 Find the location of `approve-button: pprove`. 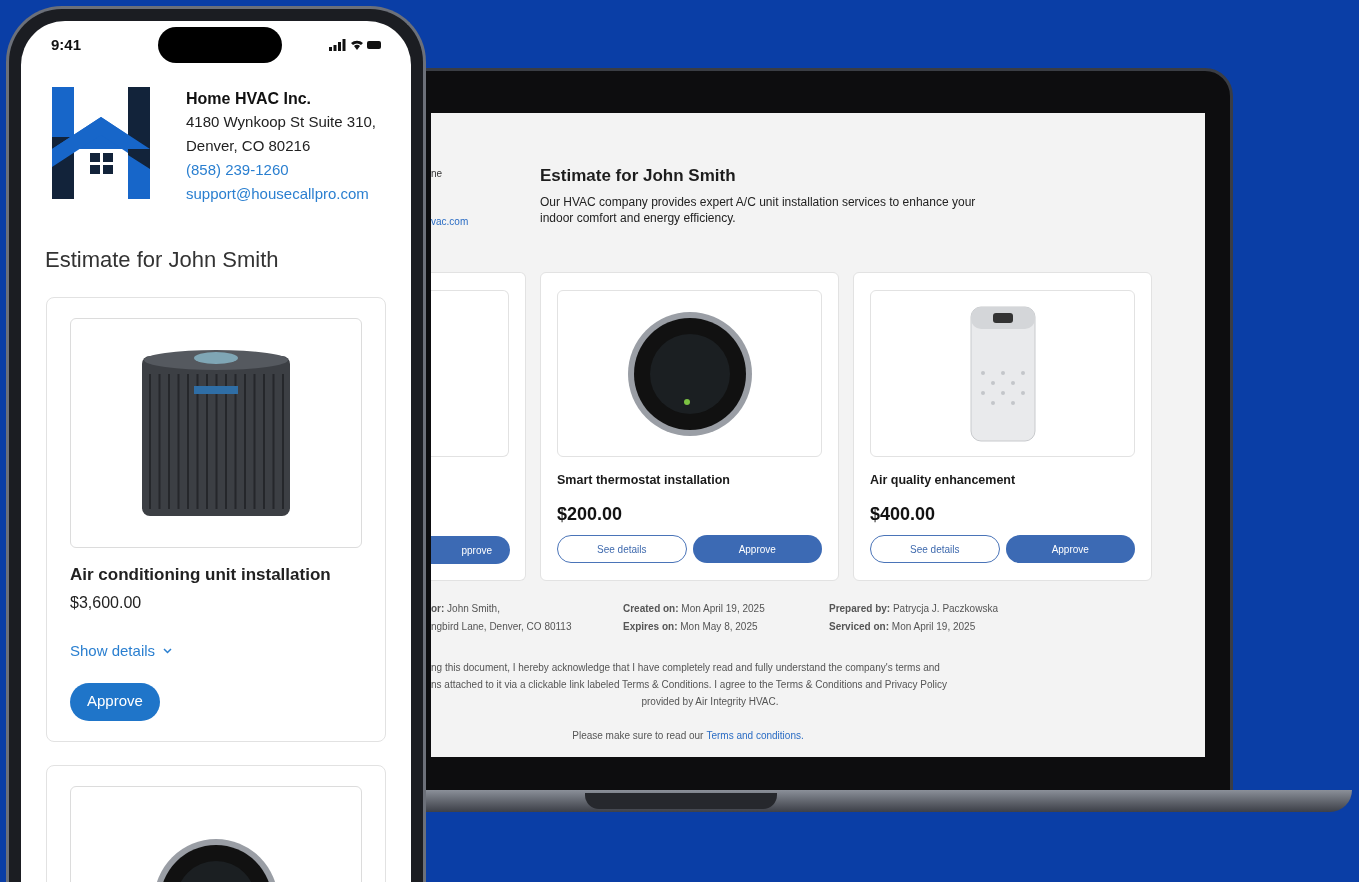

approve-button: pprove is located at coordinates (470, 550).